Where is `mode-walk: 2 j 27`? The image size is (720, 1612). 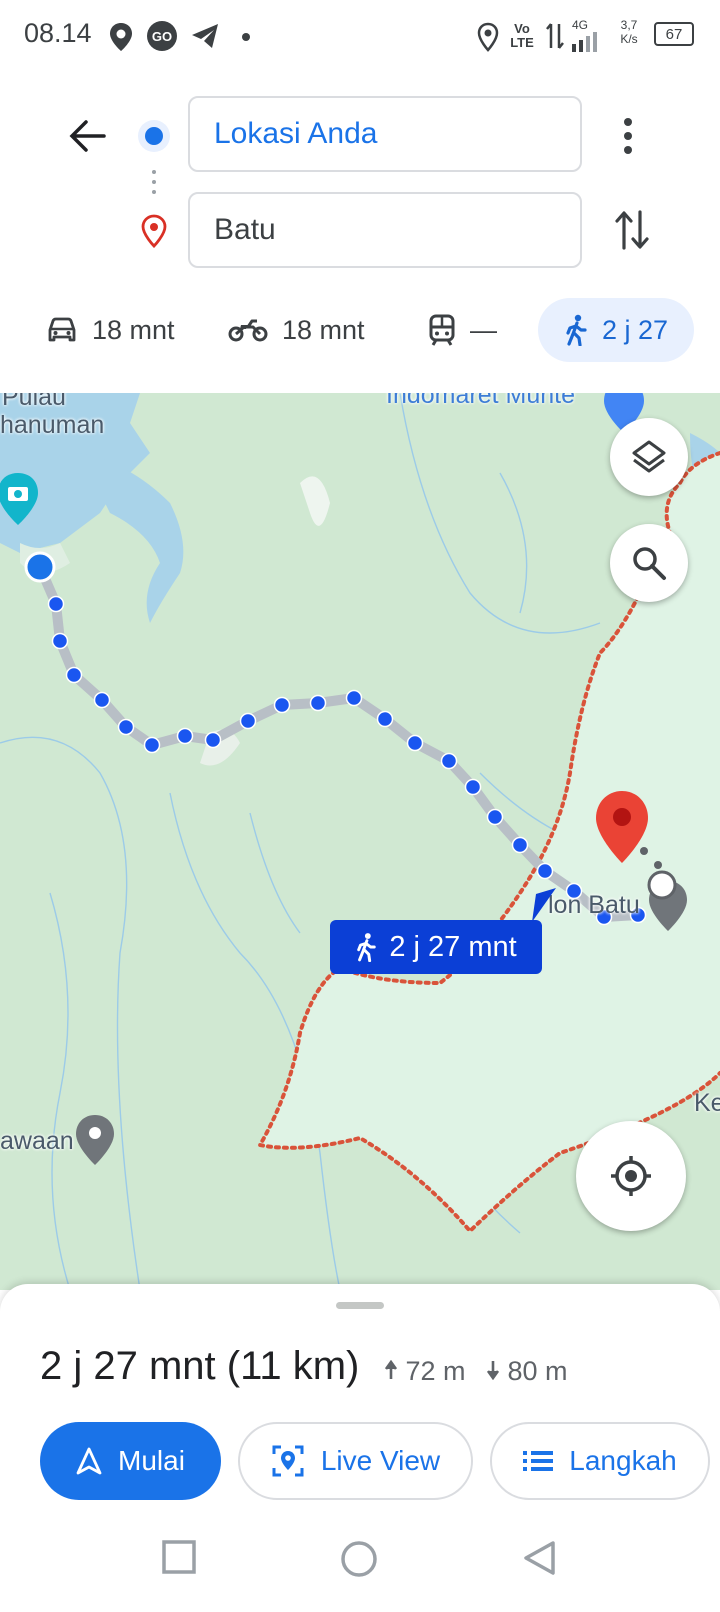
mode-walk: 2 j 27 is located at coordinates (616, 330).